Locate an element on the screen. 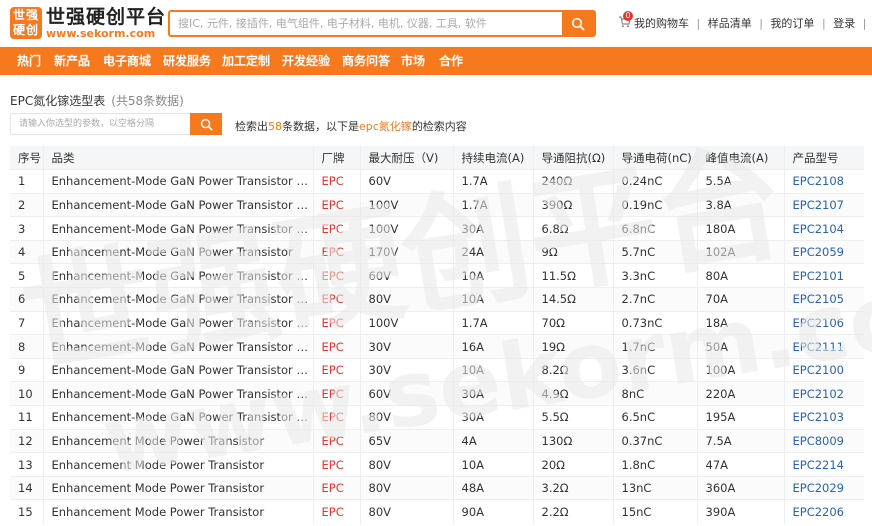  cell-category: Enhancement Mode Power Transistor is located at coordinates (177, 464).